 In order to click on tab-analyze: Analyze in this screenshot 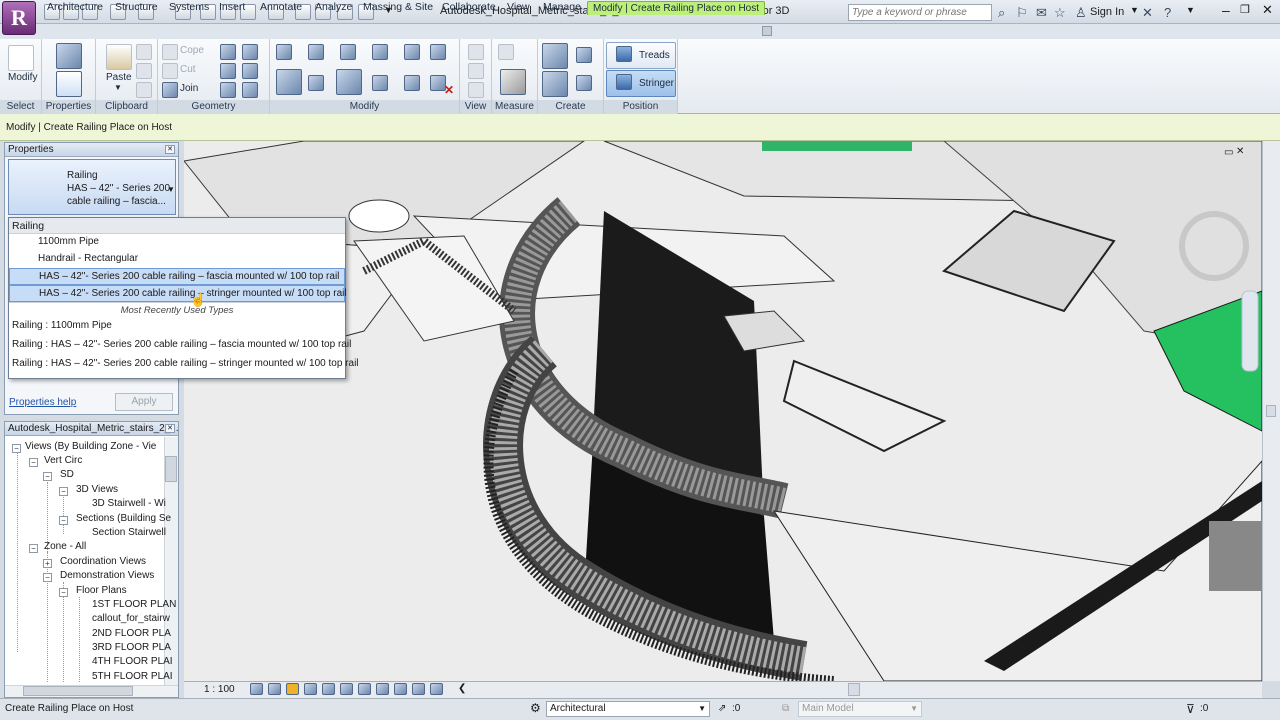, I will do `click(333, 8)`.